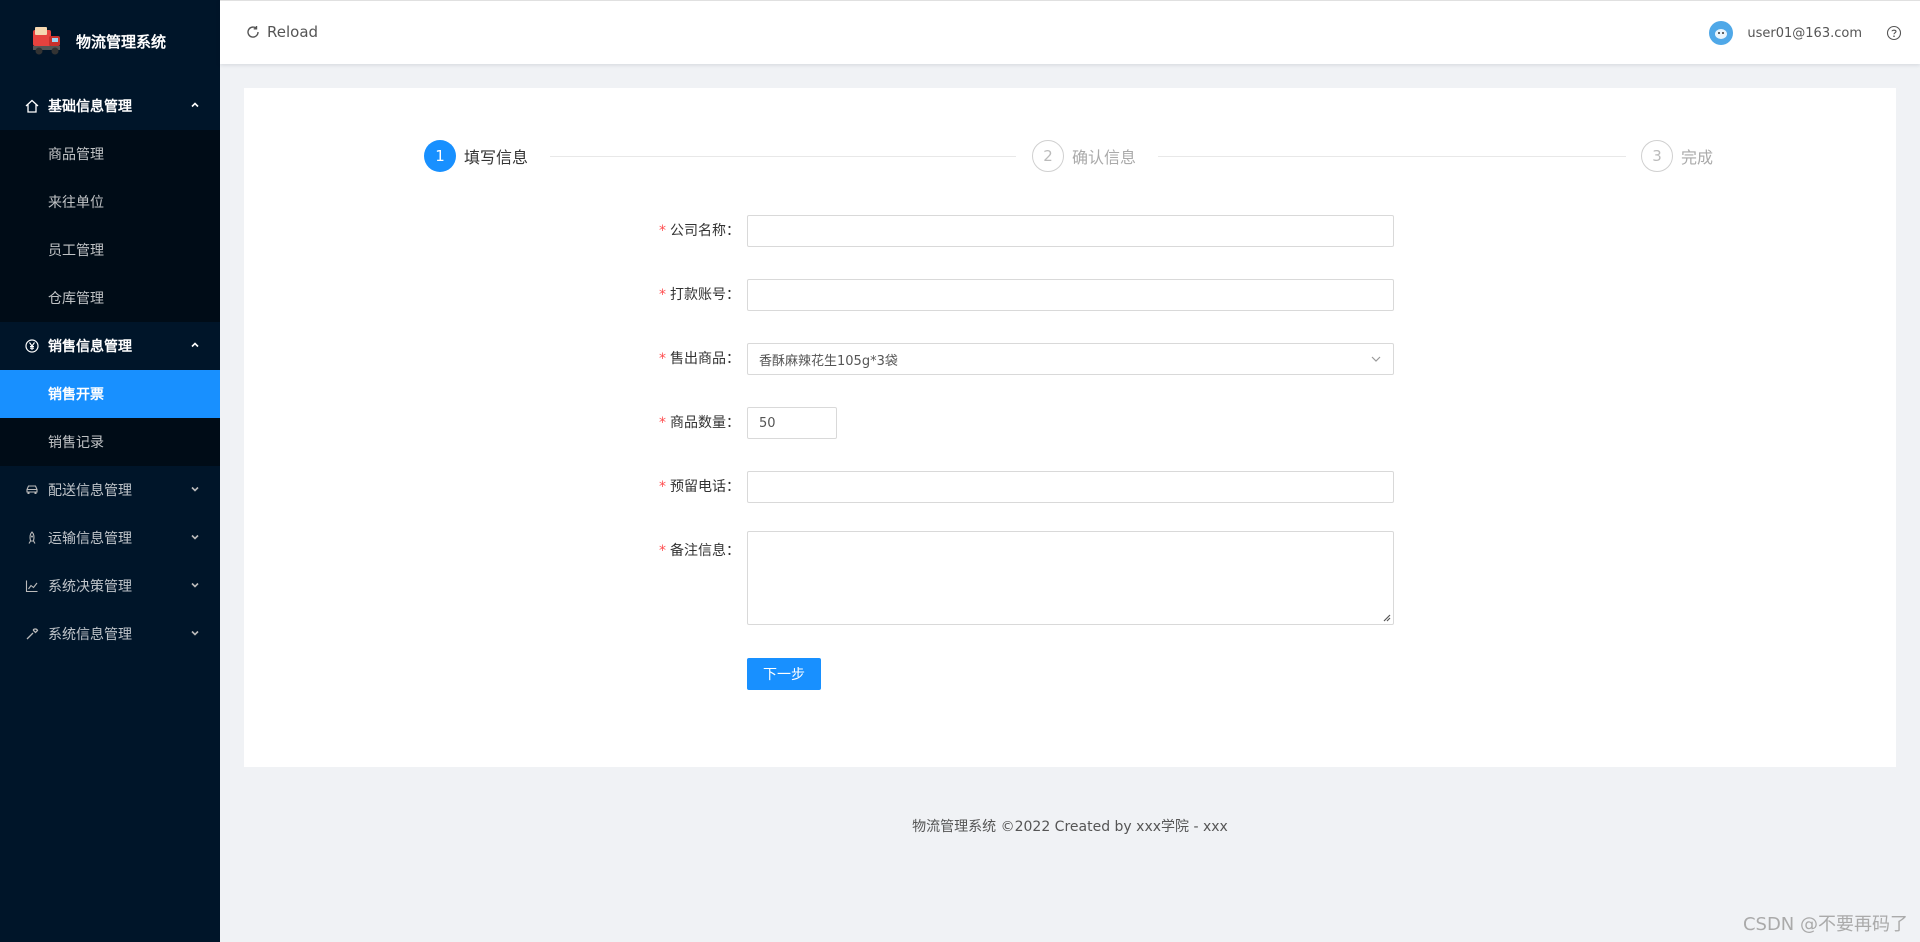  Describe the element at coordinates (90, 587) in the screenshot. I see `menu-group-label: 系统决策管理` at that location.